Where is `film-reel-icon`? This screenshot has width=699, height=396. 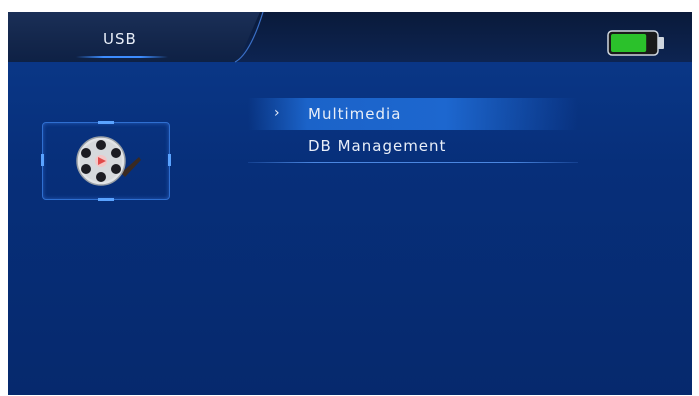 film-reel-icon is located at coordinates (108, 161).